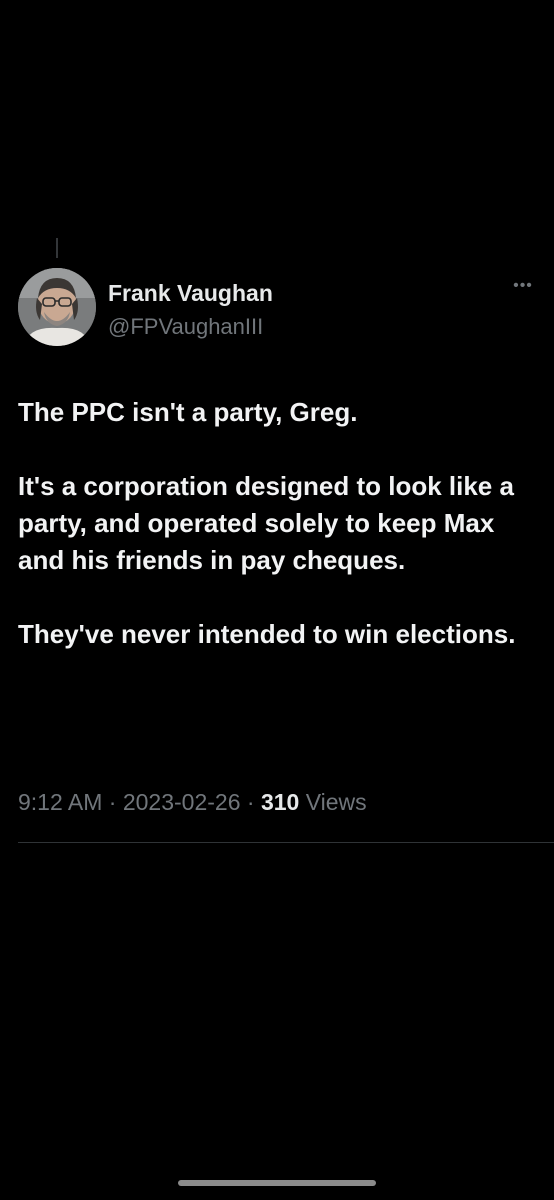 The width and height of the screenshot is (554, 1200). I want to click on tweet-paragraph: The PPC isn't a party, Greg., so click(188, 412).